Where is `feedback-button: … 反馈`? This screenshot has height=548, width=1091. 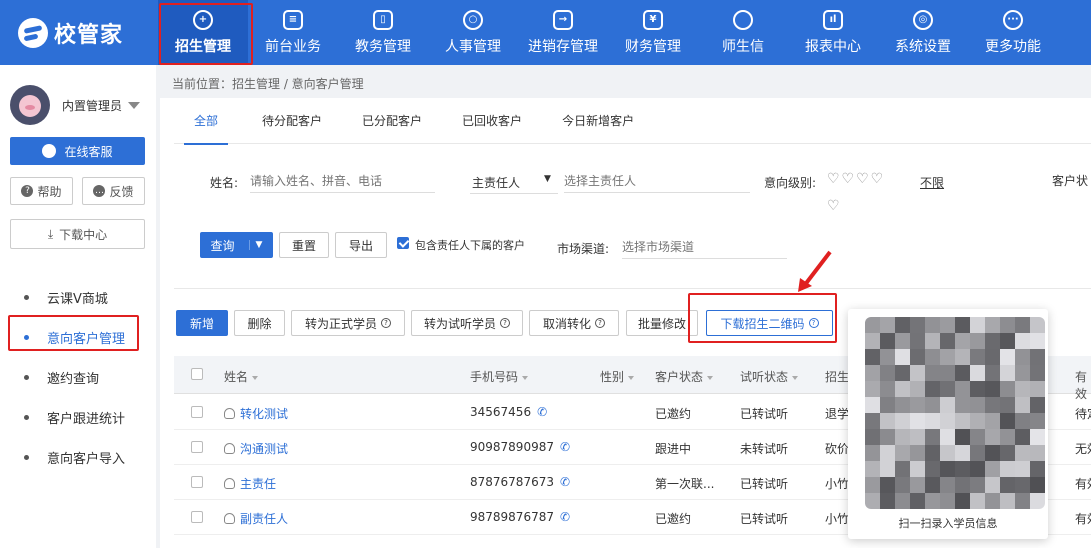 feedback-button: … 反馈 is located at coordinates (113, 191).